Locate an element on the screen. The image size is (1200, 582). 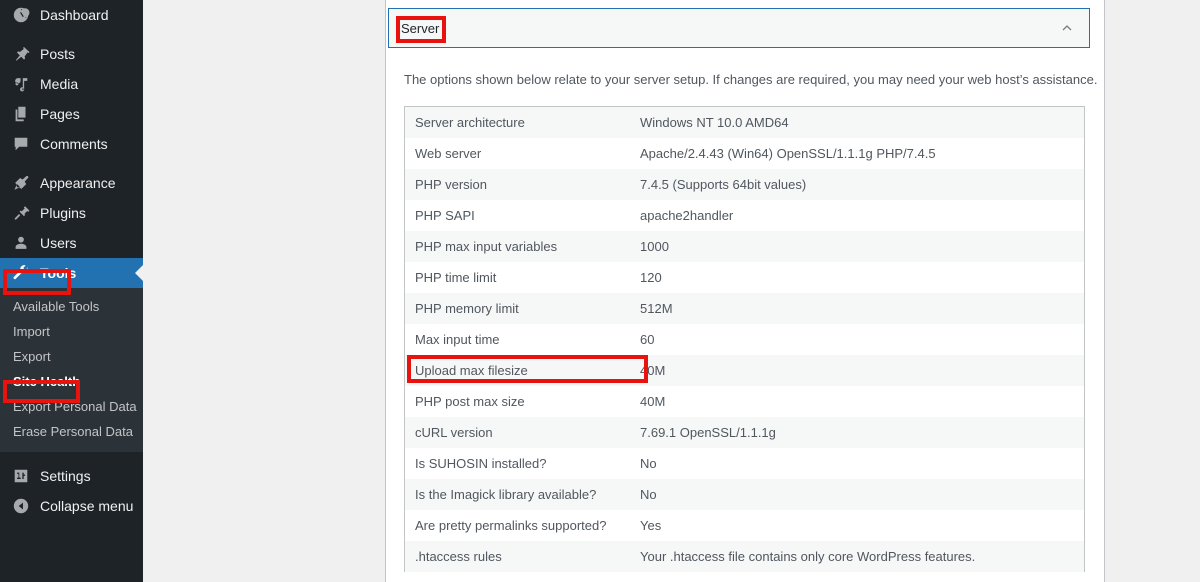
server-accordion-title: Server is located at coordinates (420, 28).